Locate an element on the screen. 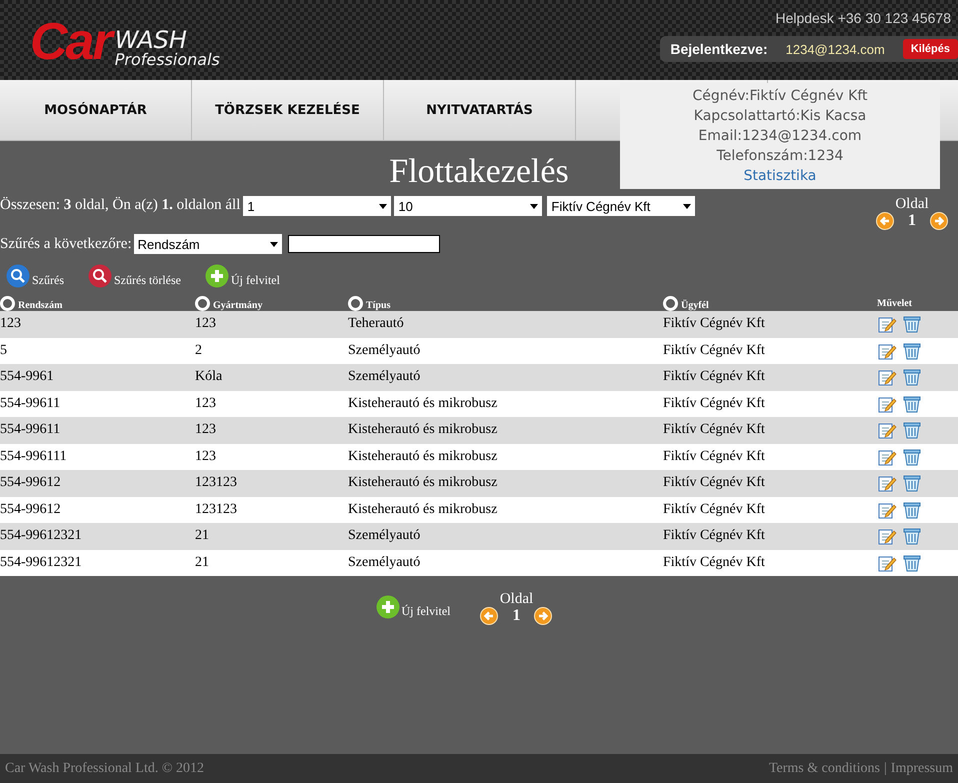  filter-label: Szűrés a következőre: is located at coordinates (66, 244).